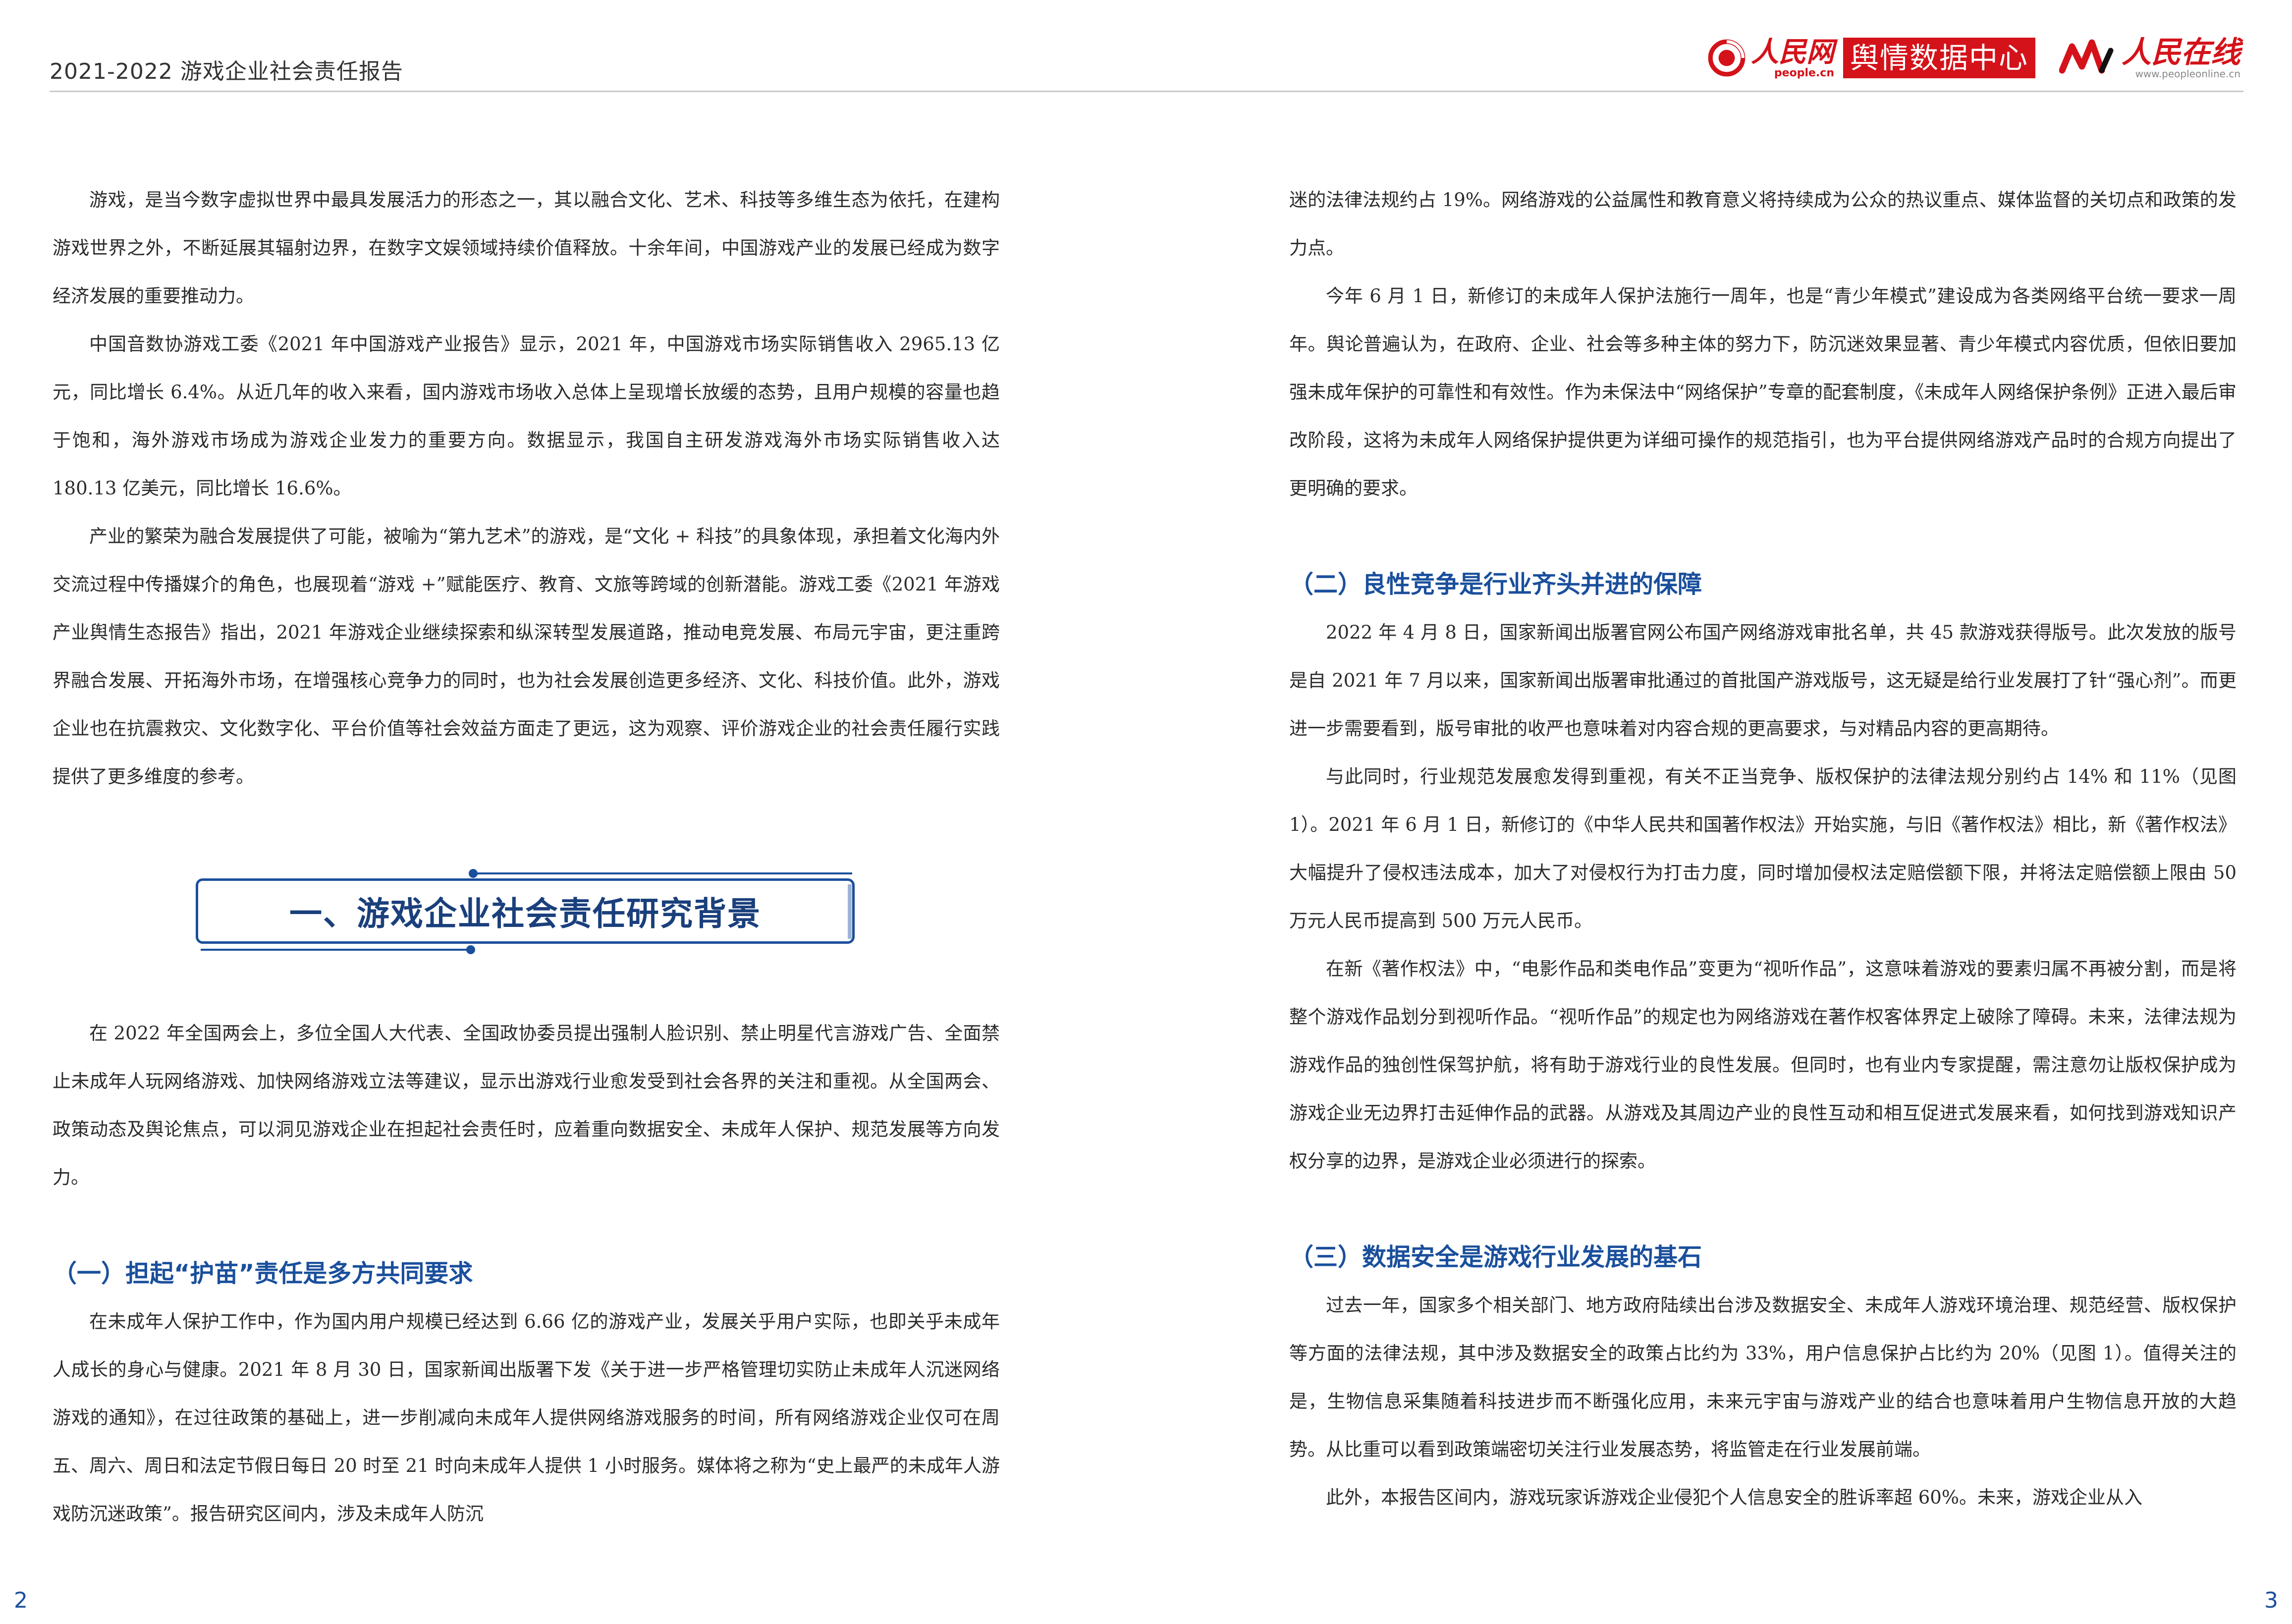 This screenshot has width=2292, height=1624. What do you see at coordinates (1496, 584) in the screenshot?
I see `section-heading: （二）良性竞争是行业齐头并进的保障` at bounding box center [1496, 584].